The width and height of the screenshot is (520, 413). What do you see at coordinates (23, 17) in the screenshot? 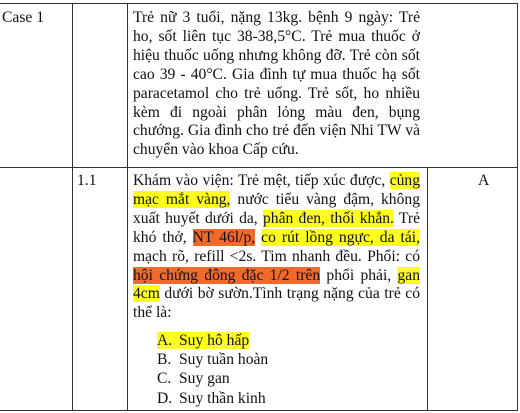
I see `case-label: Case 1` at bounding box center [23, 17].